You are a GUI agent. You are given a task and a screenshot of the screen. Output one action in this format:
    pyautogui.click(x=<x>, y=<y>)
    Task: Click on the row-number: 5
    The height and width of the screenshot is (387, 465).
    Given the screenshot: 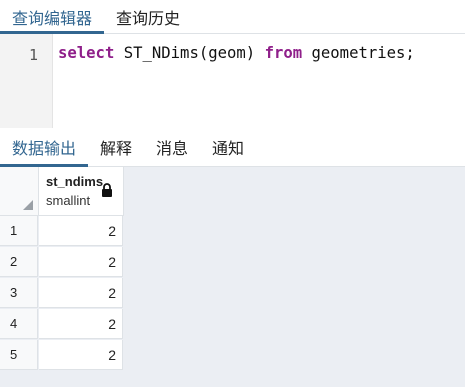 What is the action you would take?
    pyautogui.click(x=19, y=355)
    